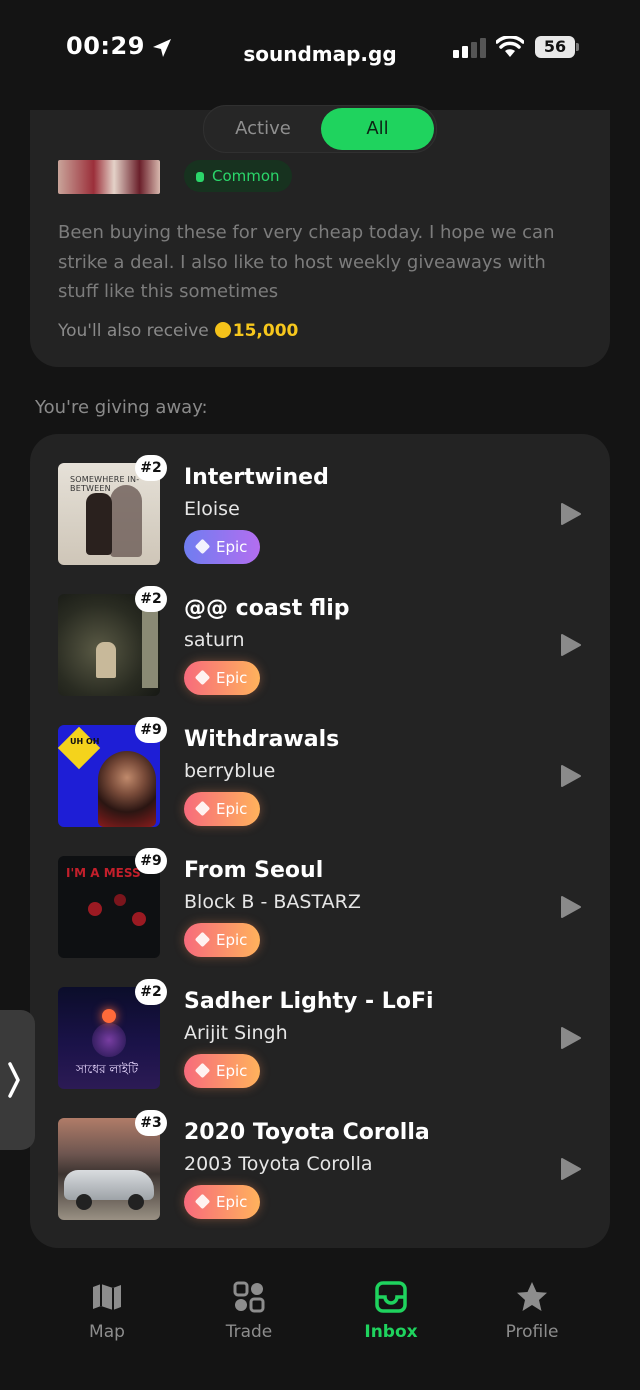 The height and width of the screenshot is (1390, 640). I want to click on track-artist: Block B - BASTARZ, so click(272, 902).